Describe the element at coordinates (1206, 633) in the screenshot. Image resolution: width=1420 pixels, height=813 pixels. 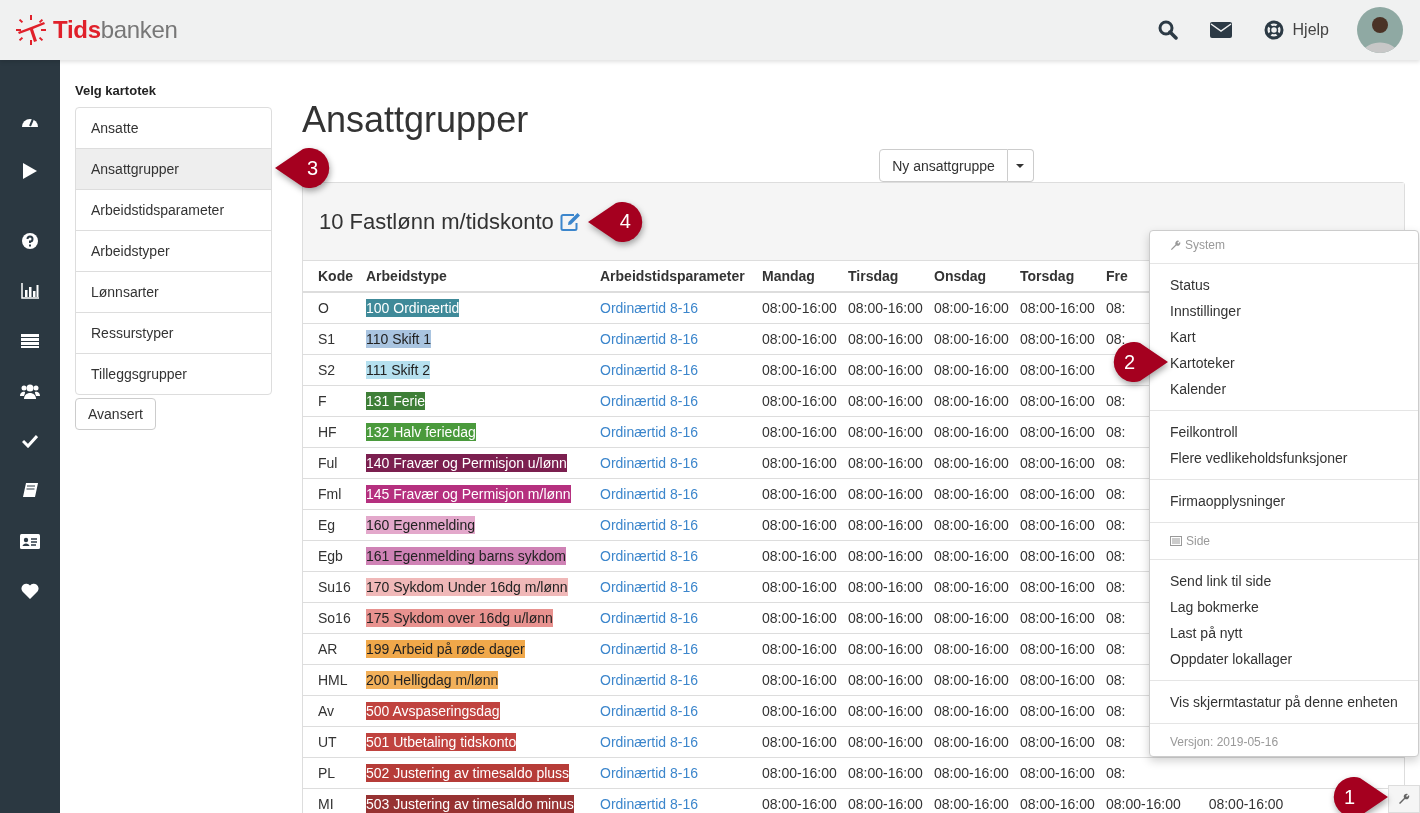
I see `menu-item: Last på nytt` at that location.